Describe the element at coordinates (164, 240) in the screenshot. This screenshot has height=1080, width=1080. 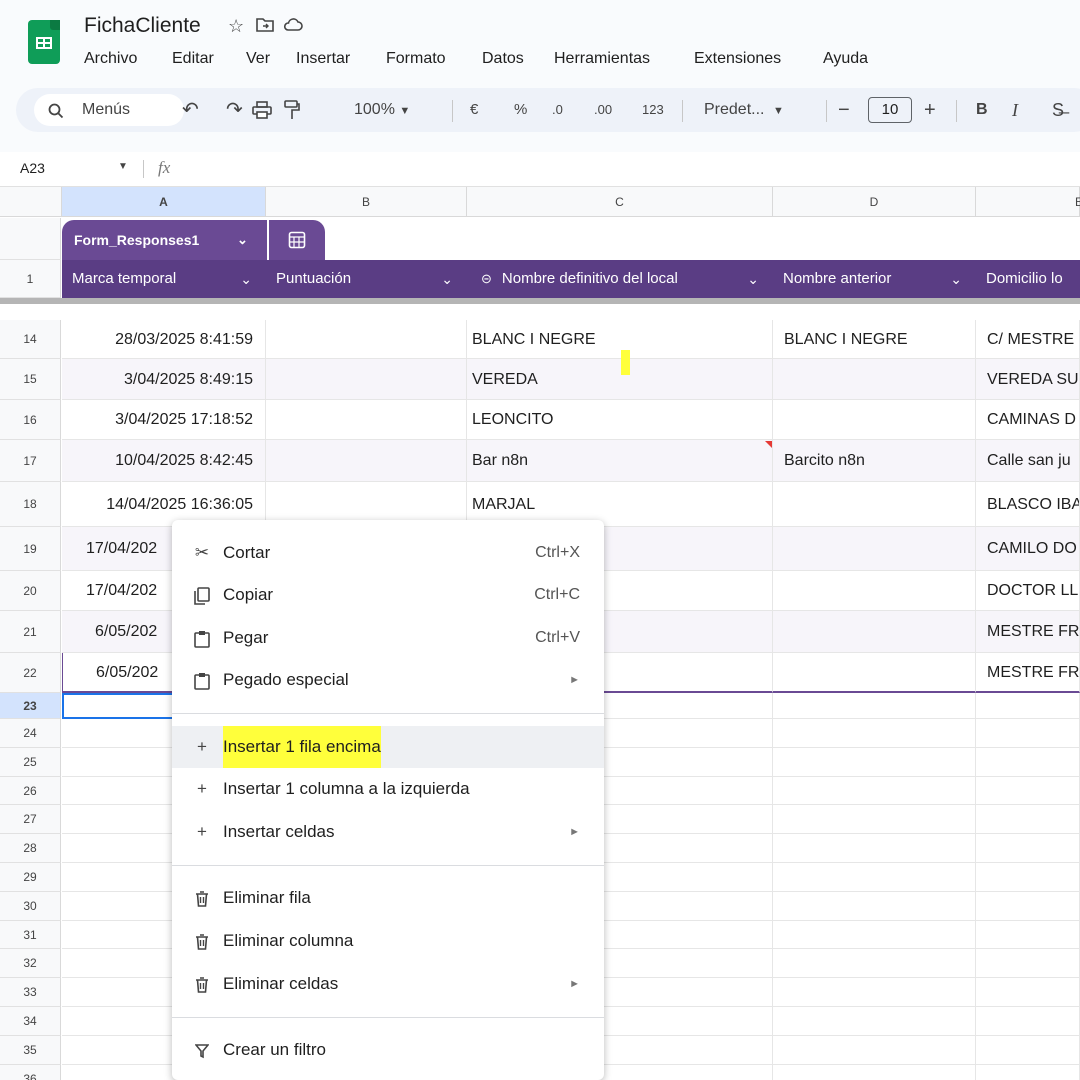
I see `table-name-tab: Form_Responses1 ⌄` at that location.